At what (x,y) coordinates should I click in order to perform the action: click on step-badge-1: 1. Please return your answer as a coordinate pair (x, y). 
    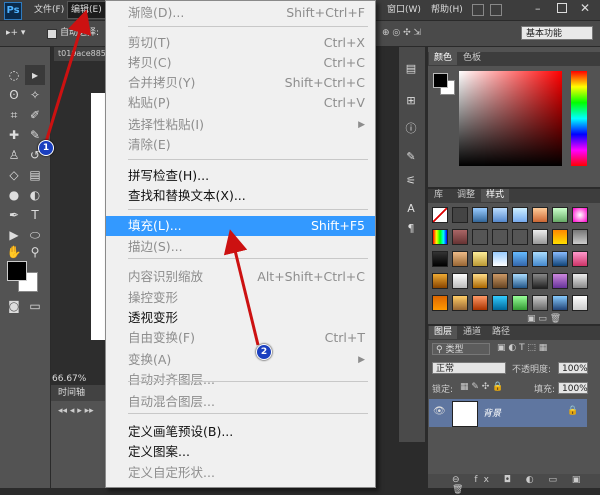
    Looking at the image, I should click on (46, 148).